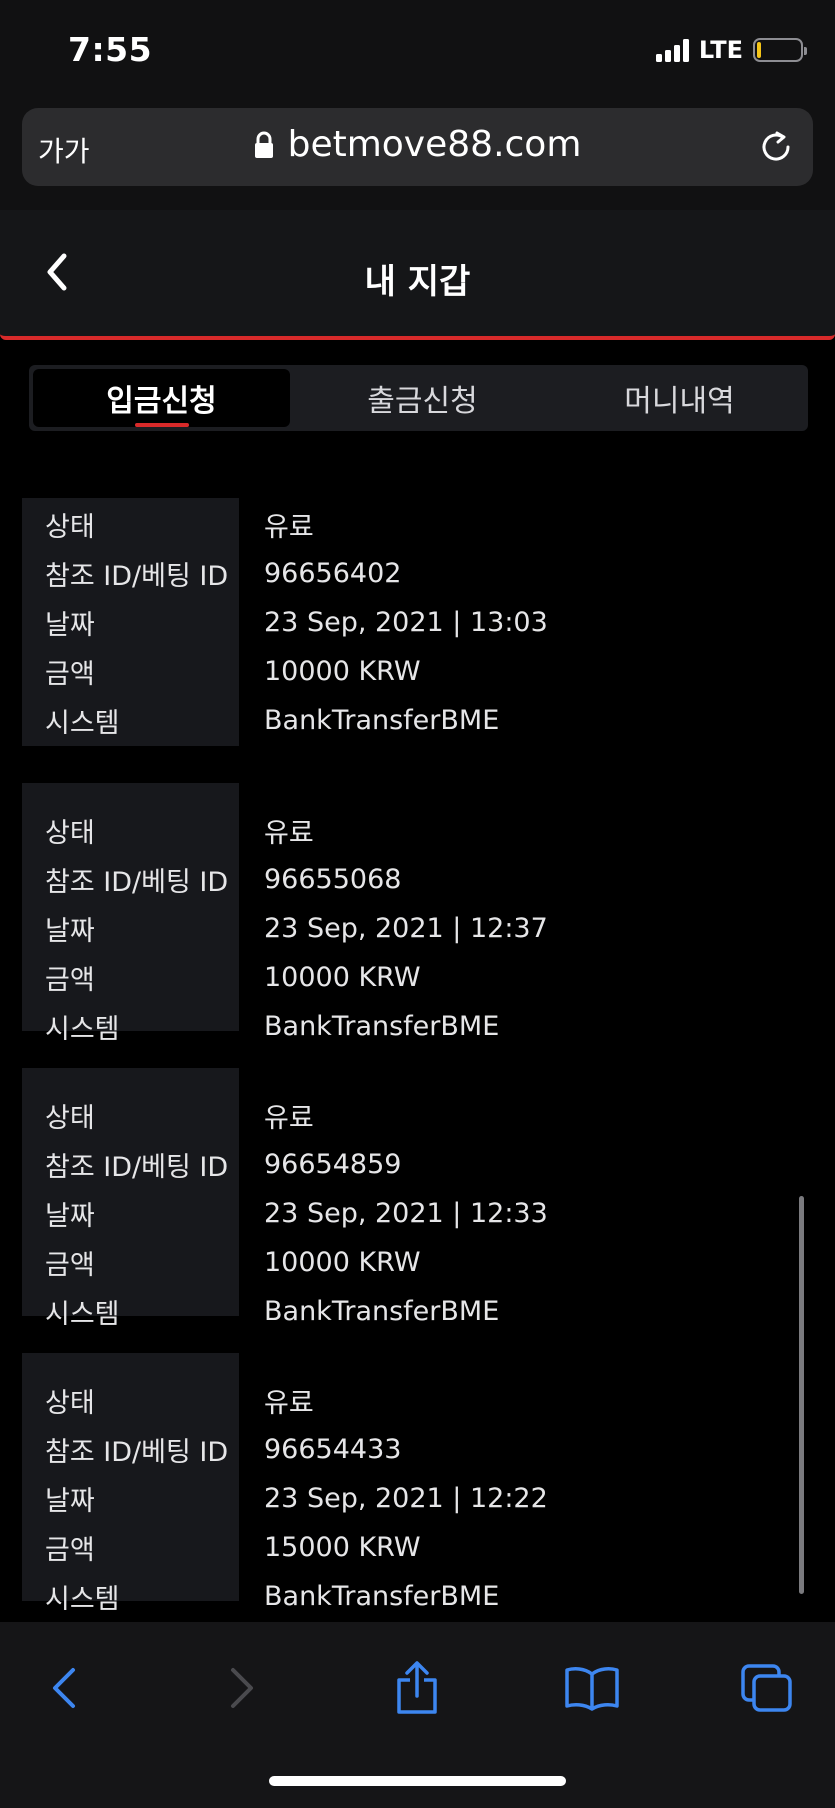 This screenshot has width=835, height=1808. I want to click on share-button, so click(417, 1688).